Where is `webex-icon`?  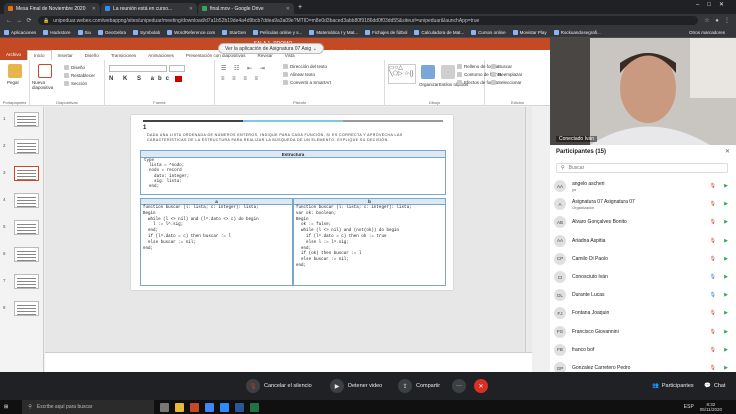
webex-icon is located at coordinates (225, 407).